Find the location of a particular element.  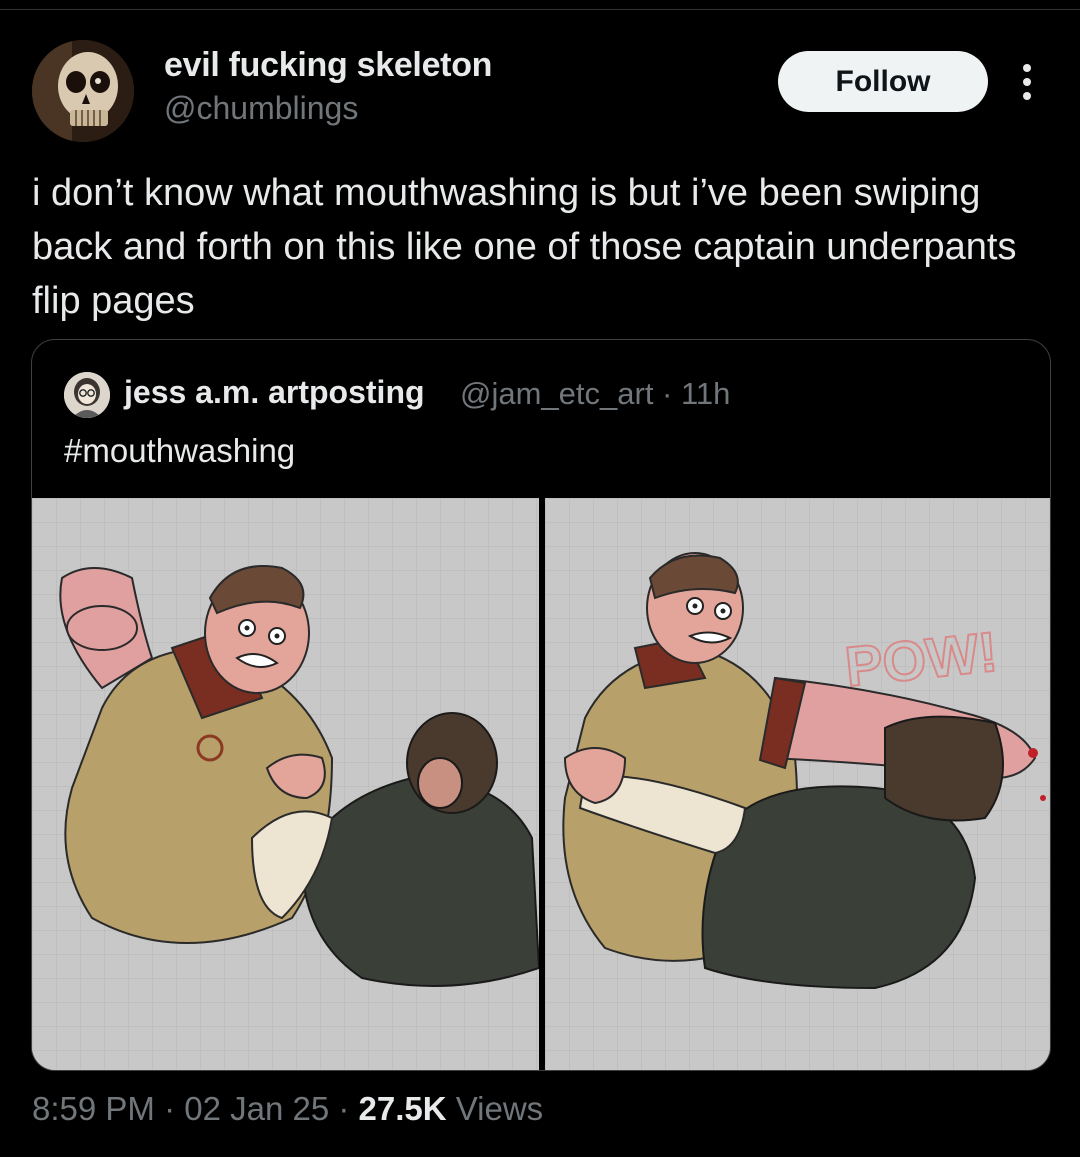

skull-avatar-icon is located at coordinates (83, 91).